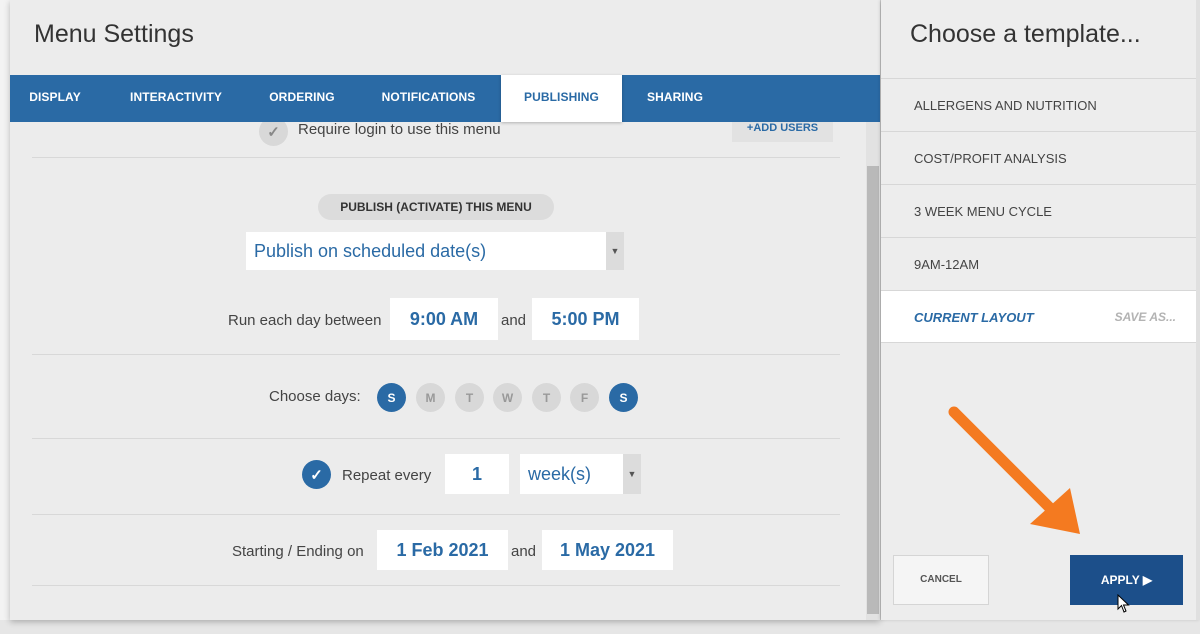 This screenshot has height=634, width=1200. I want to click on start-date-input: 1 Feb 2021, so click(442, 550).